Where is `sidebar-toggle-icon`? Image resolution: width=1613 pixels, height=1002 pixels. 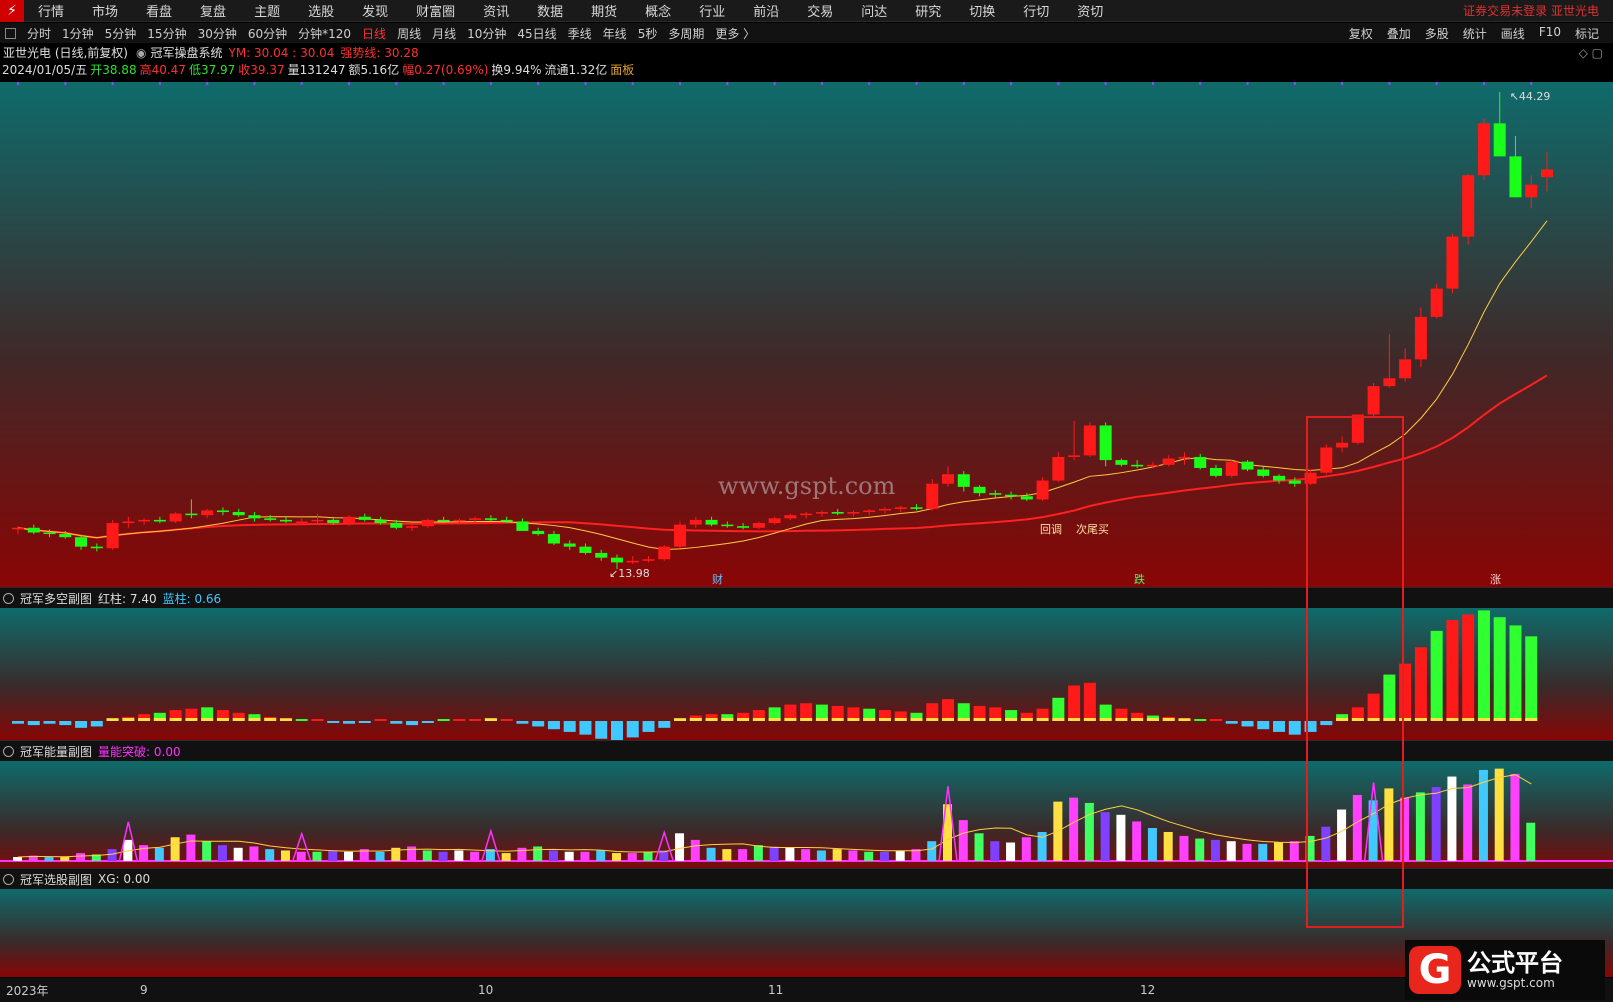 sidebar-toggle-icon is located at coordinates (10, 33).